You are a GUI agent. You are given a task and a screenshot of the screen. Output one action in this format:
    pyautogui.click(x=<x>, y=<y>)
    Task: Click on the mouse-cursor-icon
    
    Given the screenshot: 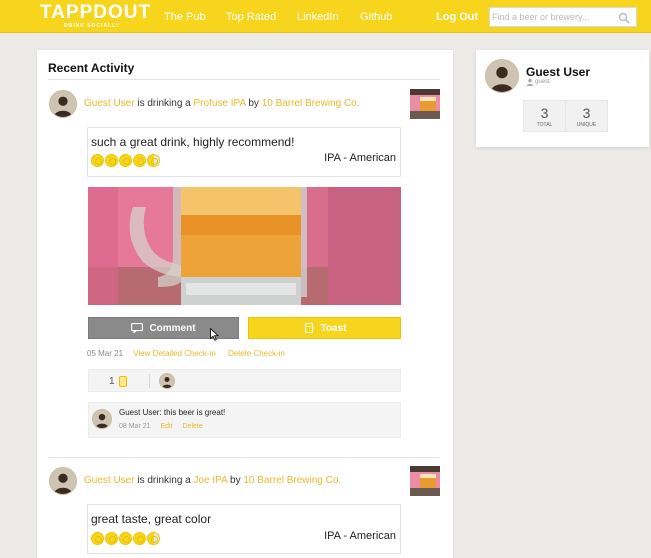 What is the action you would take?
    pyautogui.click(x=214, y=334)
    